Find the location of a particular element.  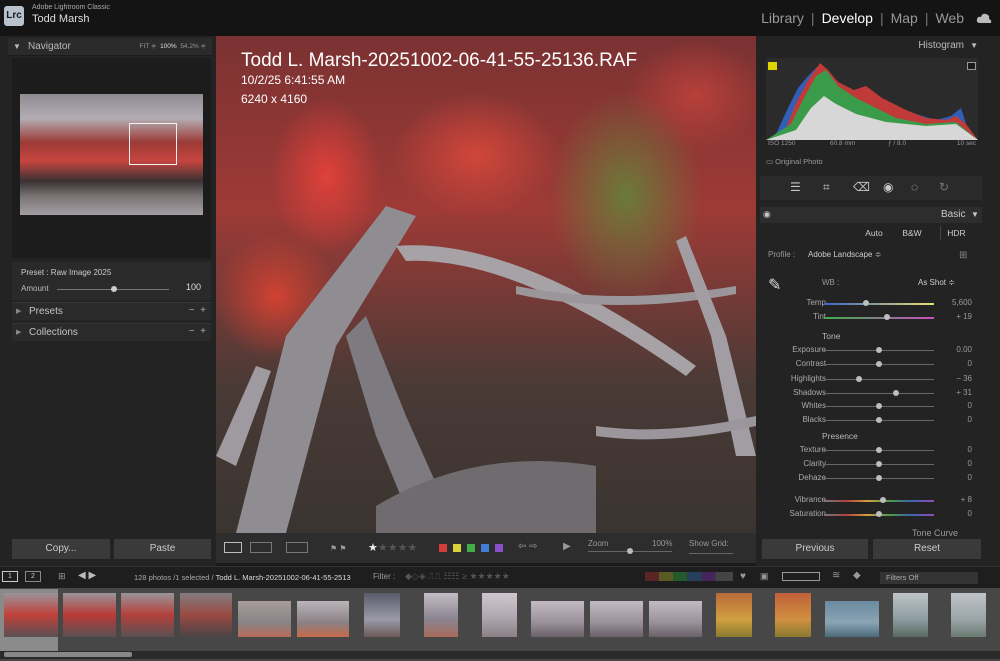

histogram-graph is located at coordinates (872, 99).